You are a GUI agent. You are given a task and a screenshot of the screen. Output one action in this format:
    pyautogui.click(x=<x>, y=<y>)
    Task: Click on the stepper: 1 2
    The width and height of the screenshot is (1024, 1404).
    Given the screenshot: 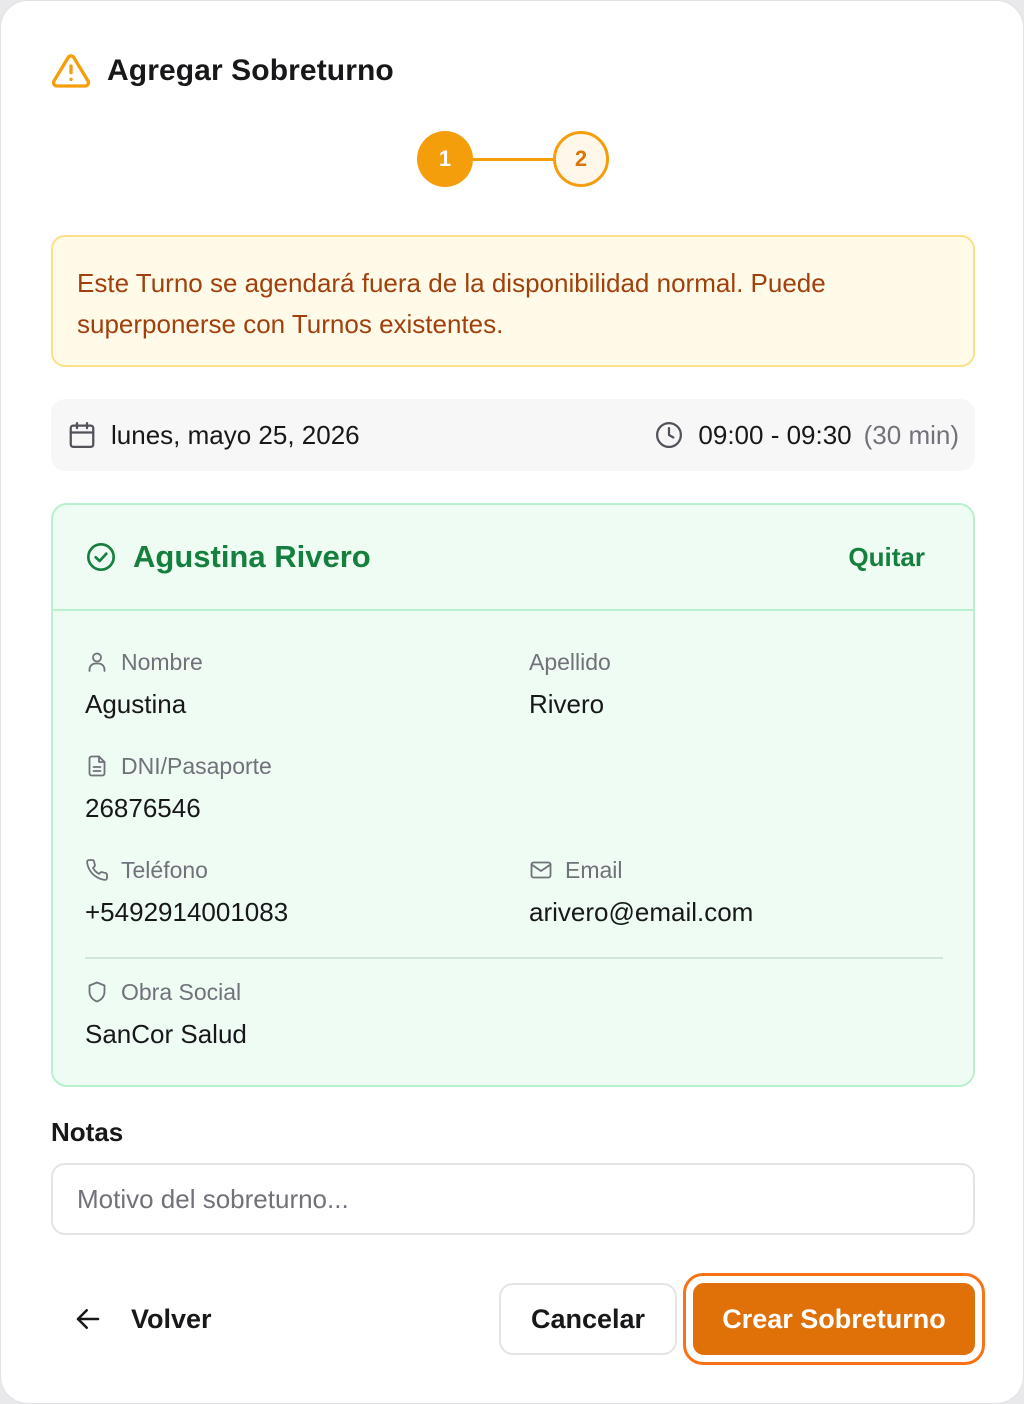 What is the action you would take?
    pyautogui.click(x=513, y=159)
    